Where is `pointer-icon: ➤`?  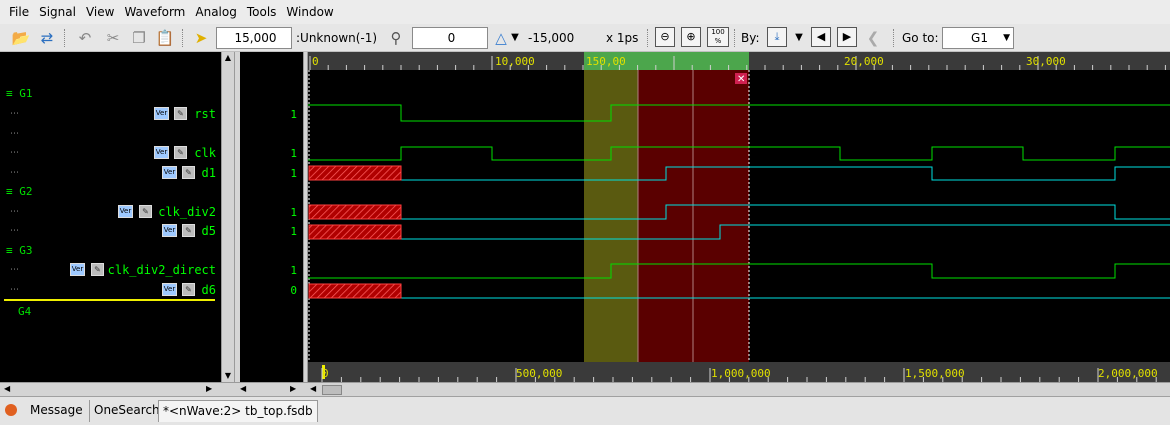
pointer-icon: ➤ is located at coordinates (201, 38).